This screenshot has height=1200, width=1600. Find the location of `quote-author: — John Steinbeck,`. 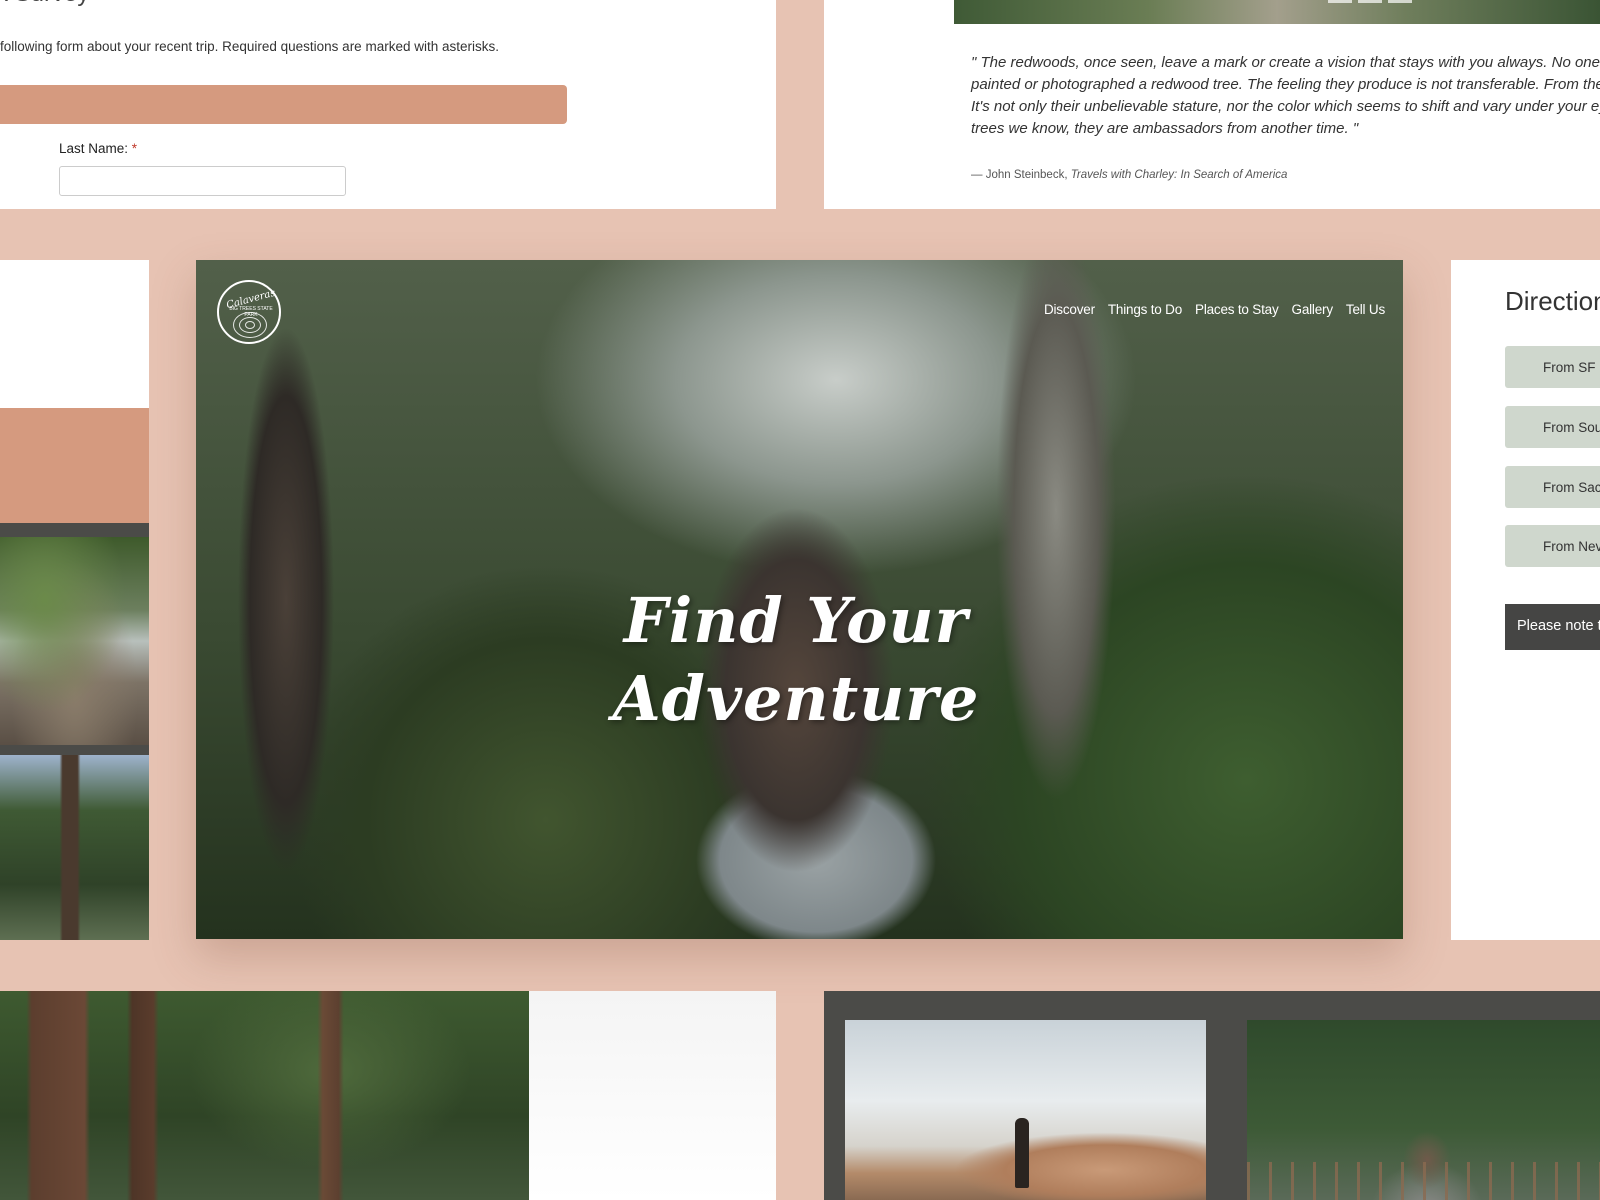

quote-author: — John Steinbeck, is located at coordinates (1019, 175).